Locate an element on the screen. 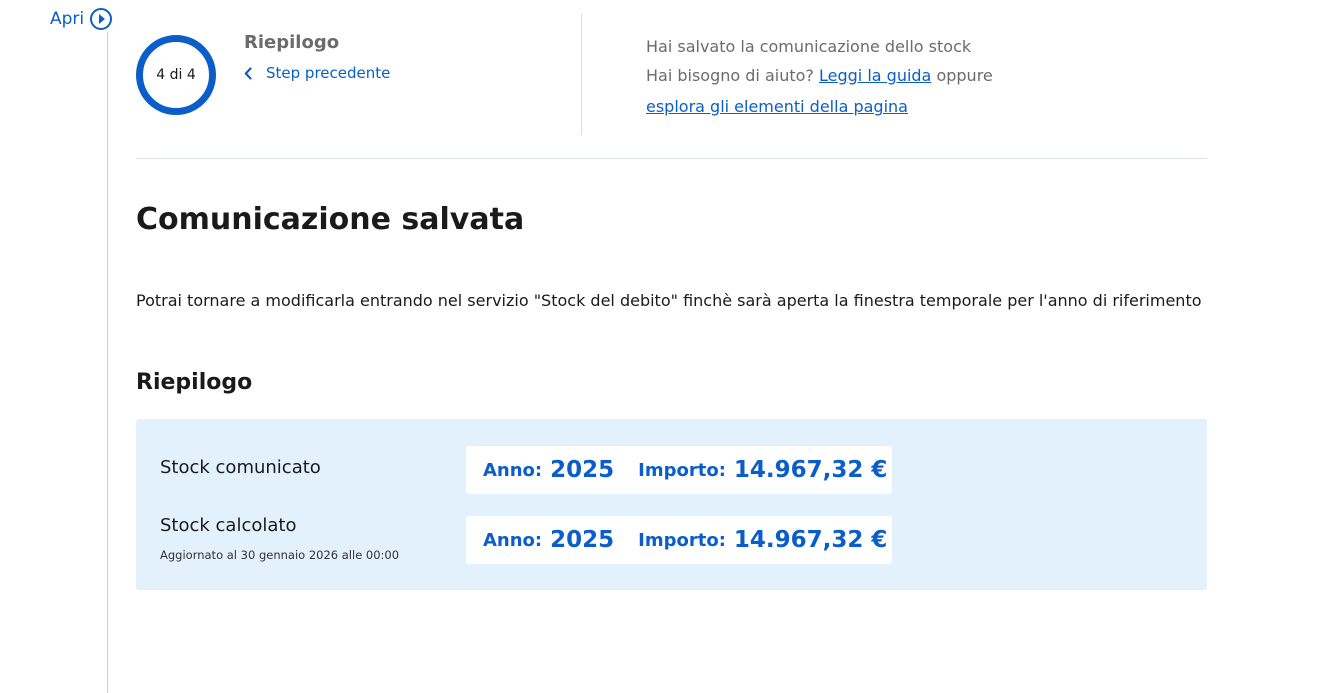 The image size is (1340, 693). previous-step-link: Step precedente is located at coordinates (317, 73).